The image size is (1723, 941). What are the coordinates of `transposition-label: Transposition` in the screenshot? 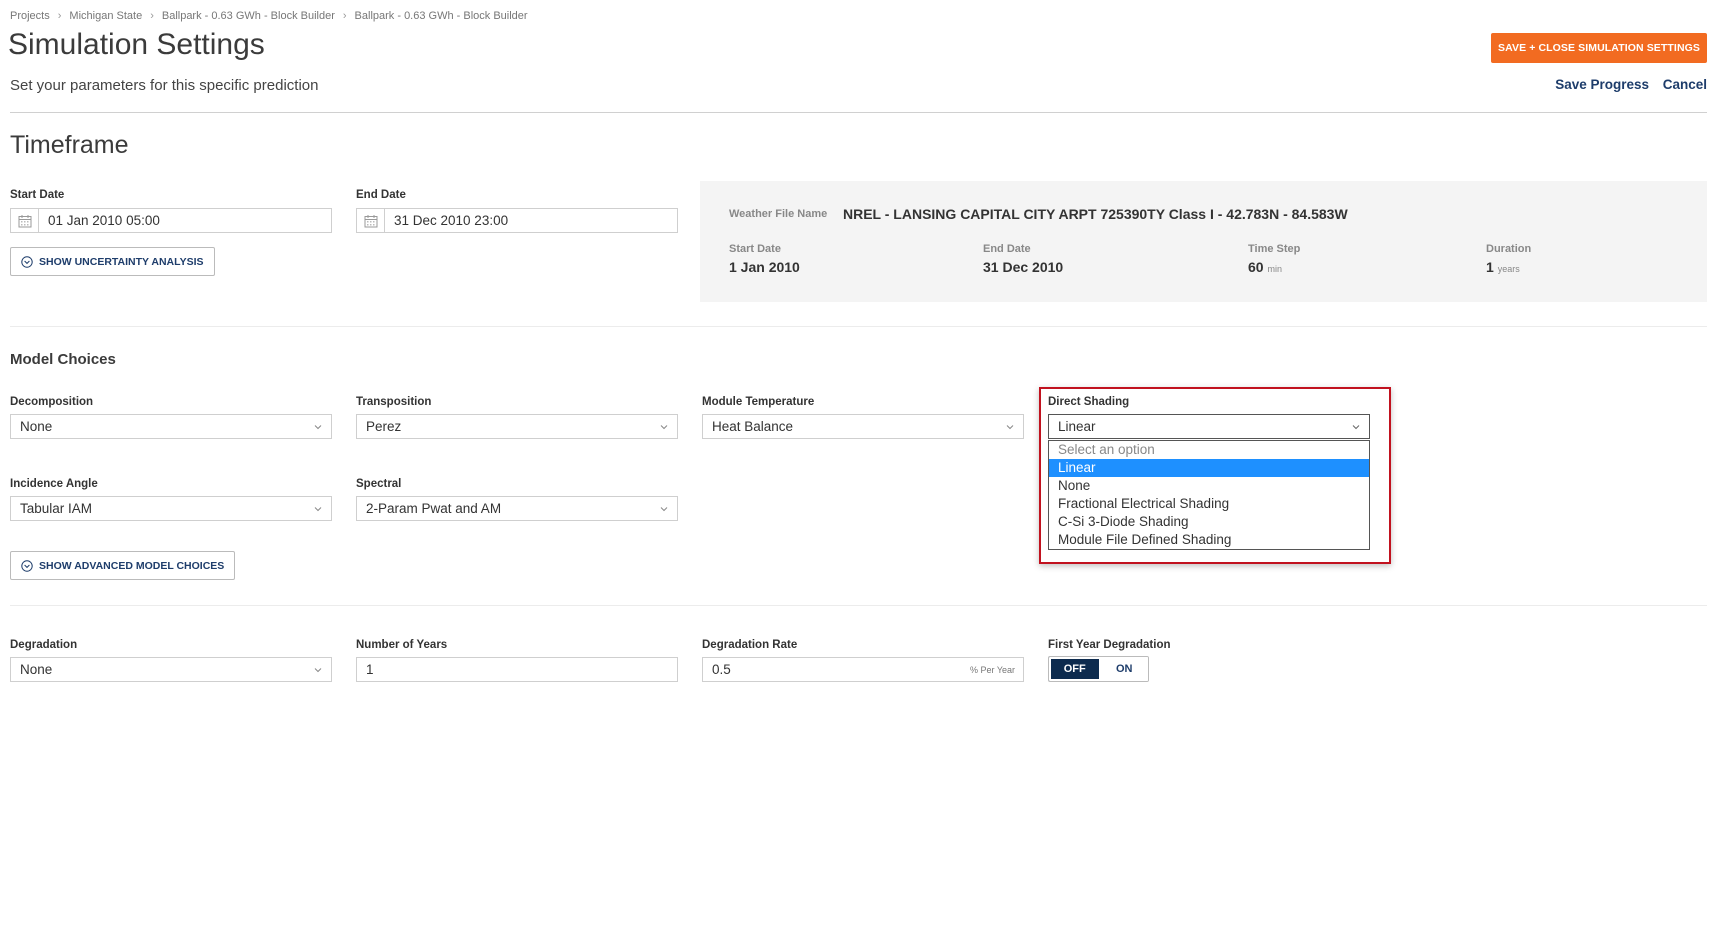 It's located at (394, 402).